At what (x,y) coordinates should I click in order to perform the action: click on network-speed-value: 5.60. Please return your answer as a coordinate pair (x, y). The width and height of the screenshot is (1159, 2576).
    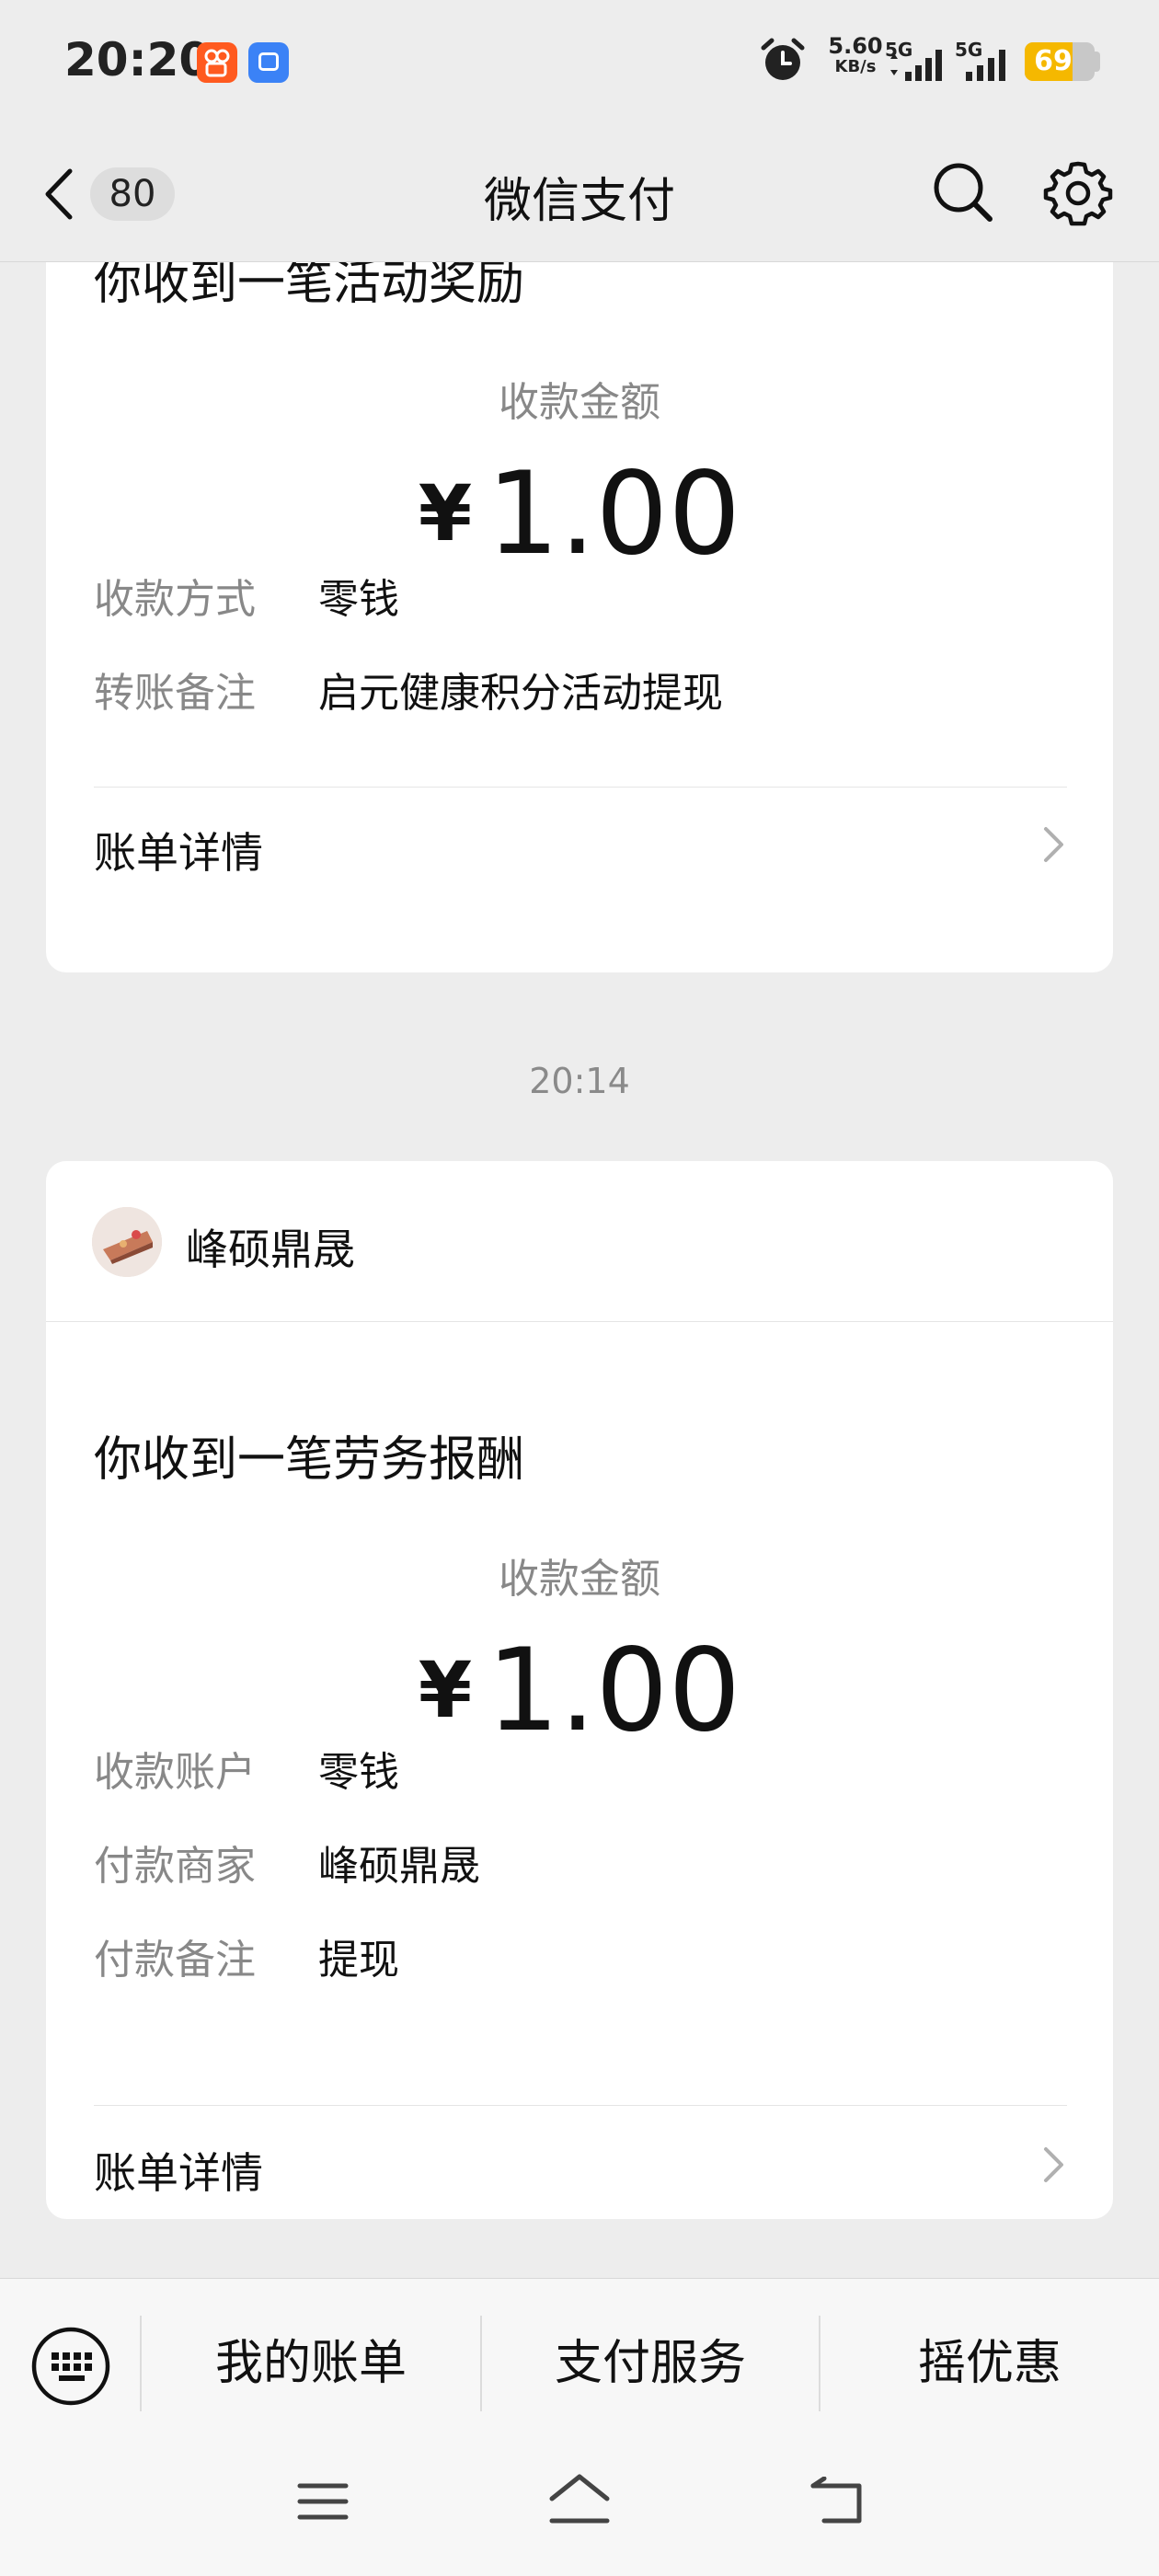
    Looking at the image, I should click on (855, 46).